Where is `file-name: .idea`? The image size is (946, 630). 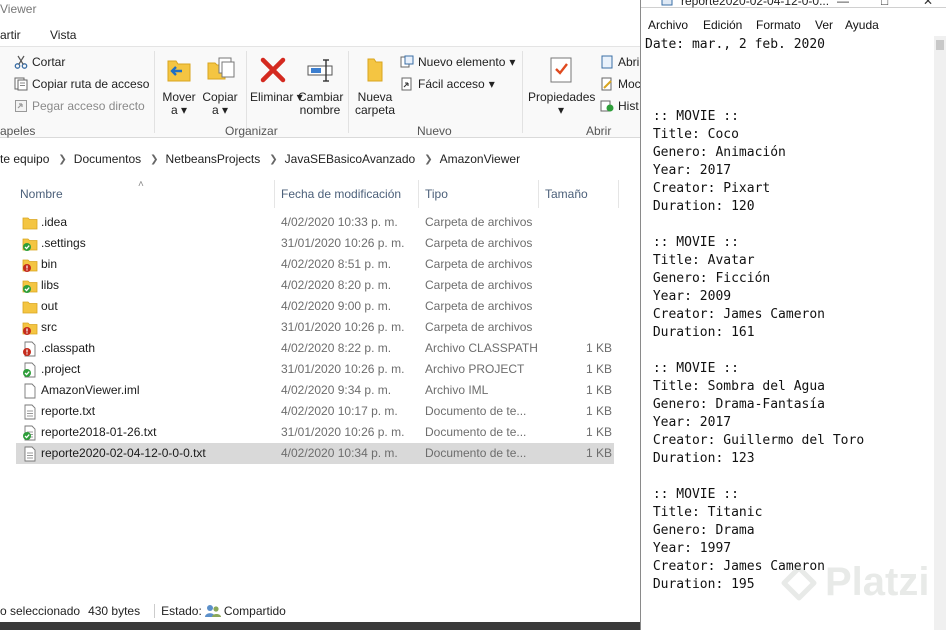
file-name: .idea is located at coordinates (54, 222).